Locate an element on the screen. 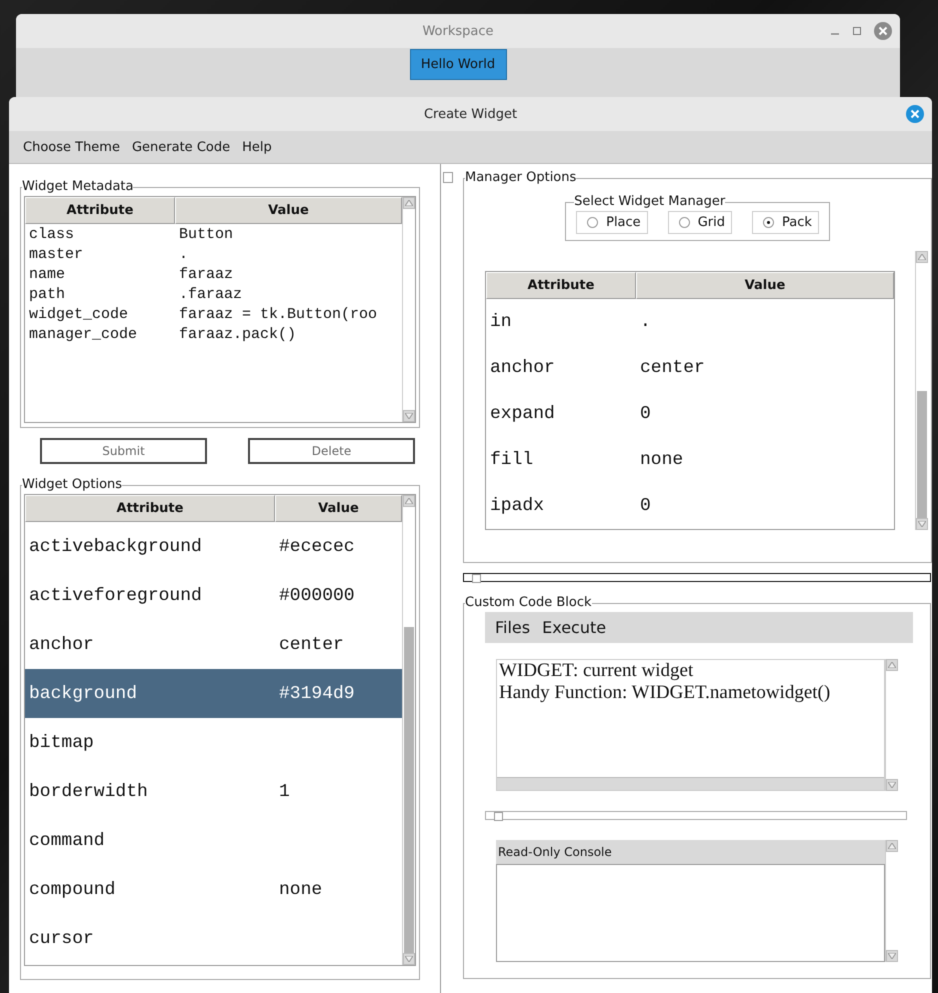 The image size is (938, 993). table-cell-text: path is located at coordinates (47, 294).